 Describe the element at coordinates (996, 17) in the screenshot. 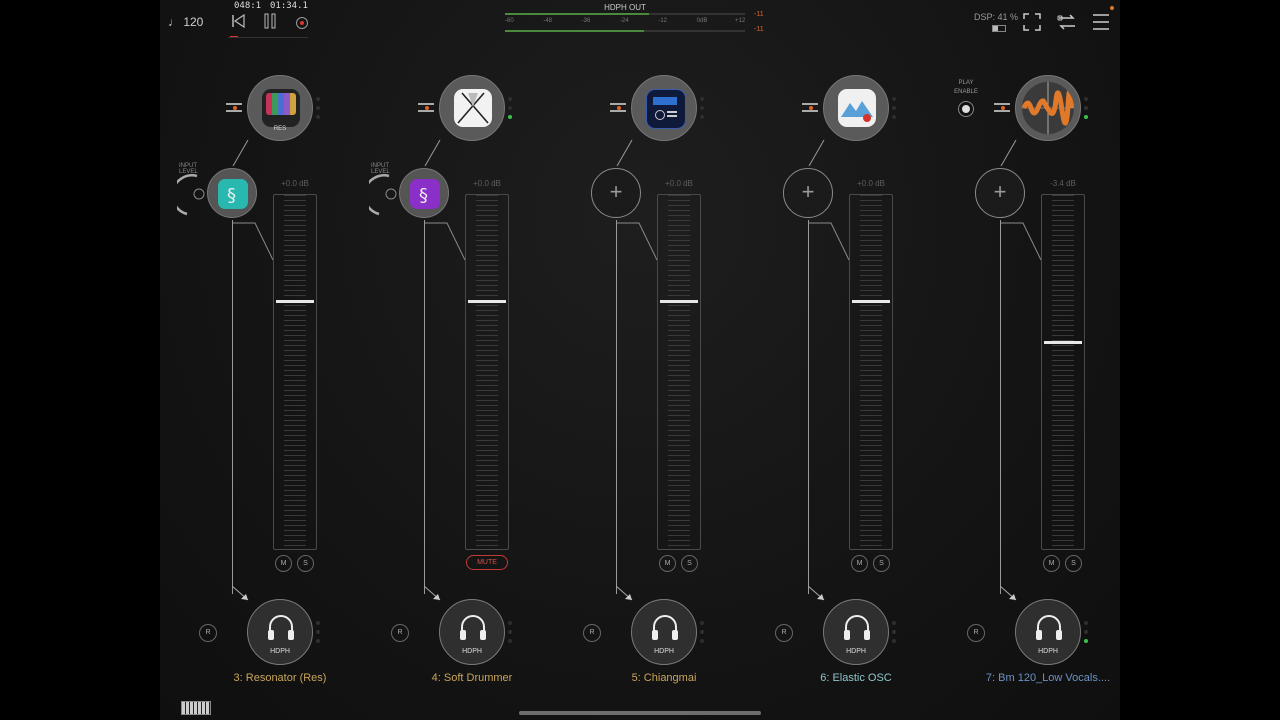

I see `dsp-usage: DSP: 41 %` at that location.